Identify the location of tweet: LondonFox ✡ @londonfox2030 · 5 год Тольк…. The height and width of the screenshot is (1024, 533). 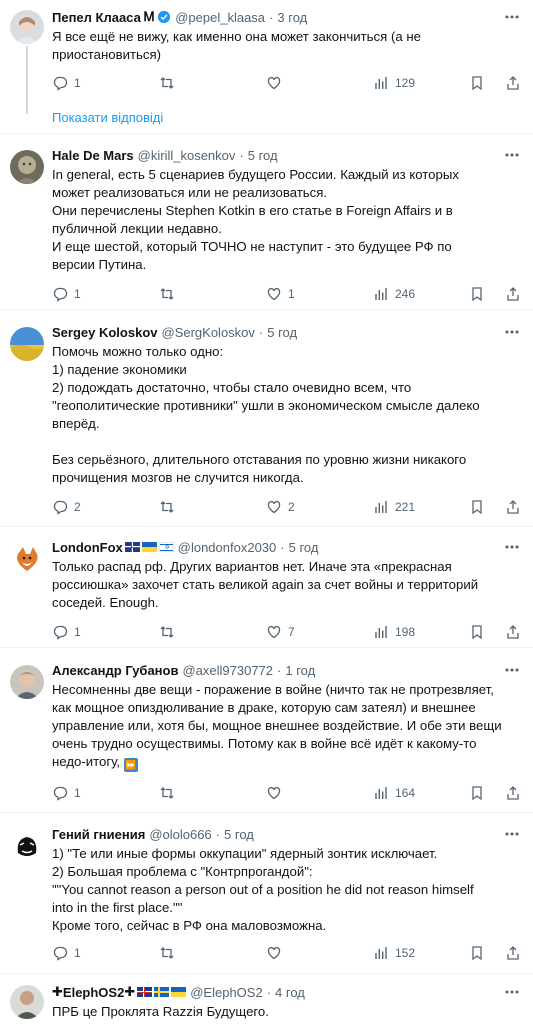
(266, 589).